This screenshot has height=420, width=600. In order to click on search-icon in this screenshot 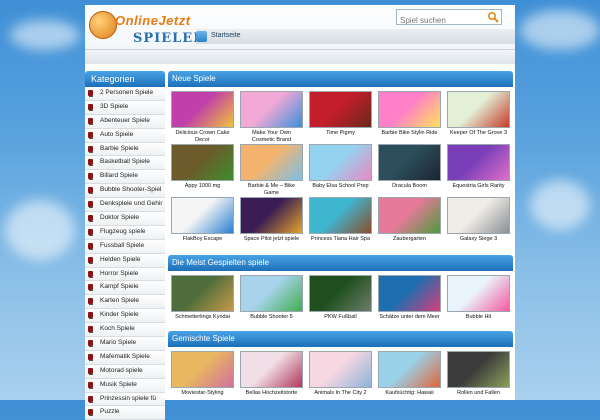, I will do `click(493, 17)`.